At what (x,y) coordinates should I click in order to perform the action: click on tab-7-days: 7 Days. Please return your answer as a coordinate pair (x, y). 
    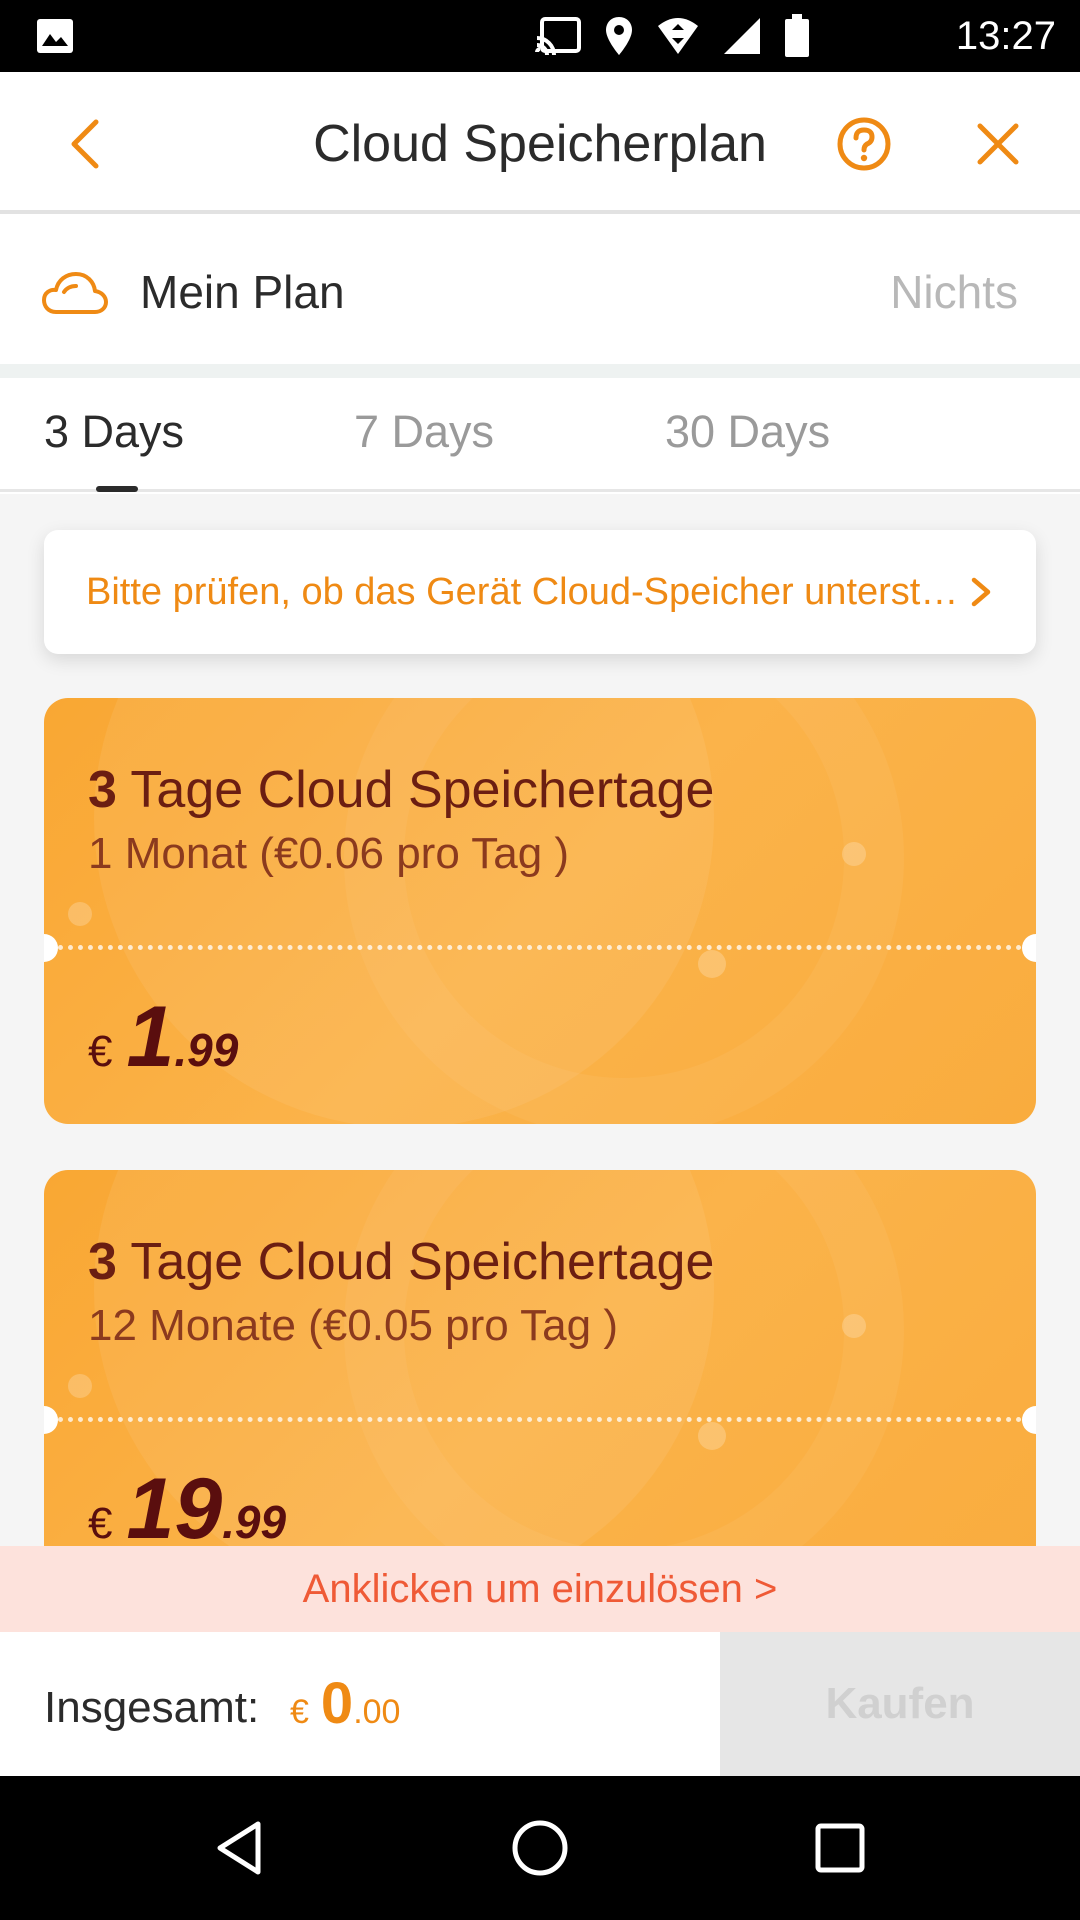
    Looking at the image, I should click on (424, 432).